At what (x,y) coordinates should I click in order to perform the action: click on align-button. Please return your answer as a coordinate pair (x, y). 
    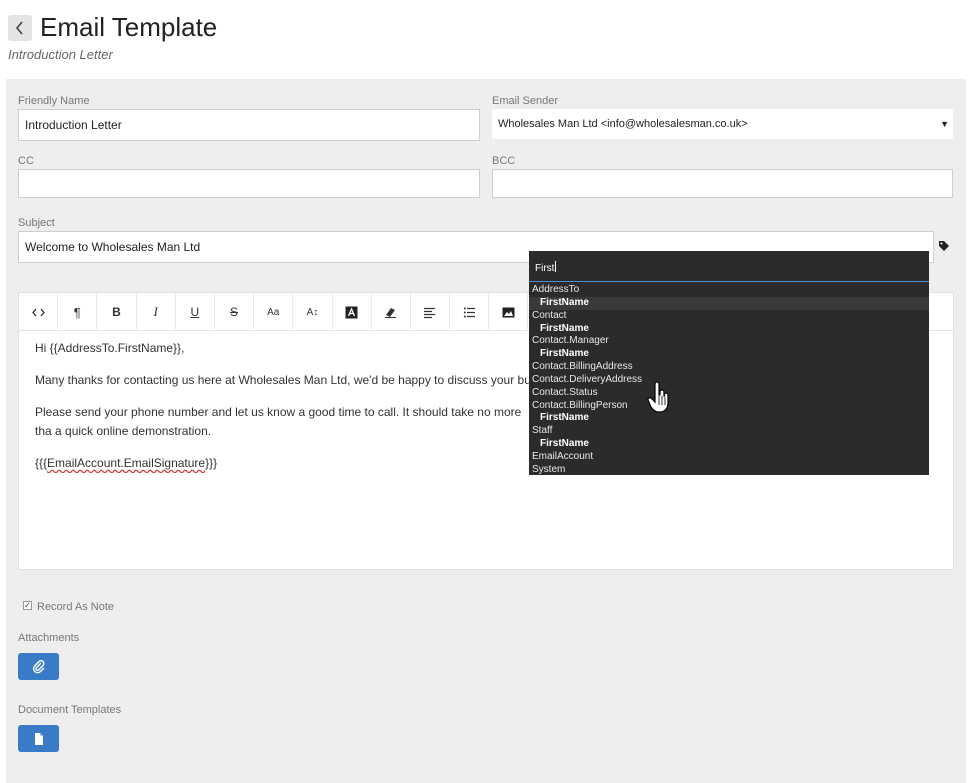
    Looking at the image, I should click on (431, 312).